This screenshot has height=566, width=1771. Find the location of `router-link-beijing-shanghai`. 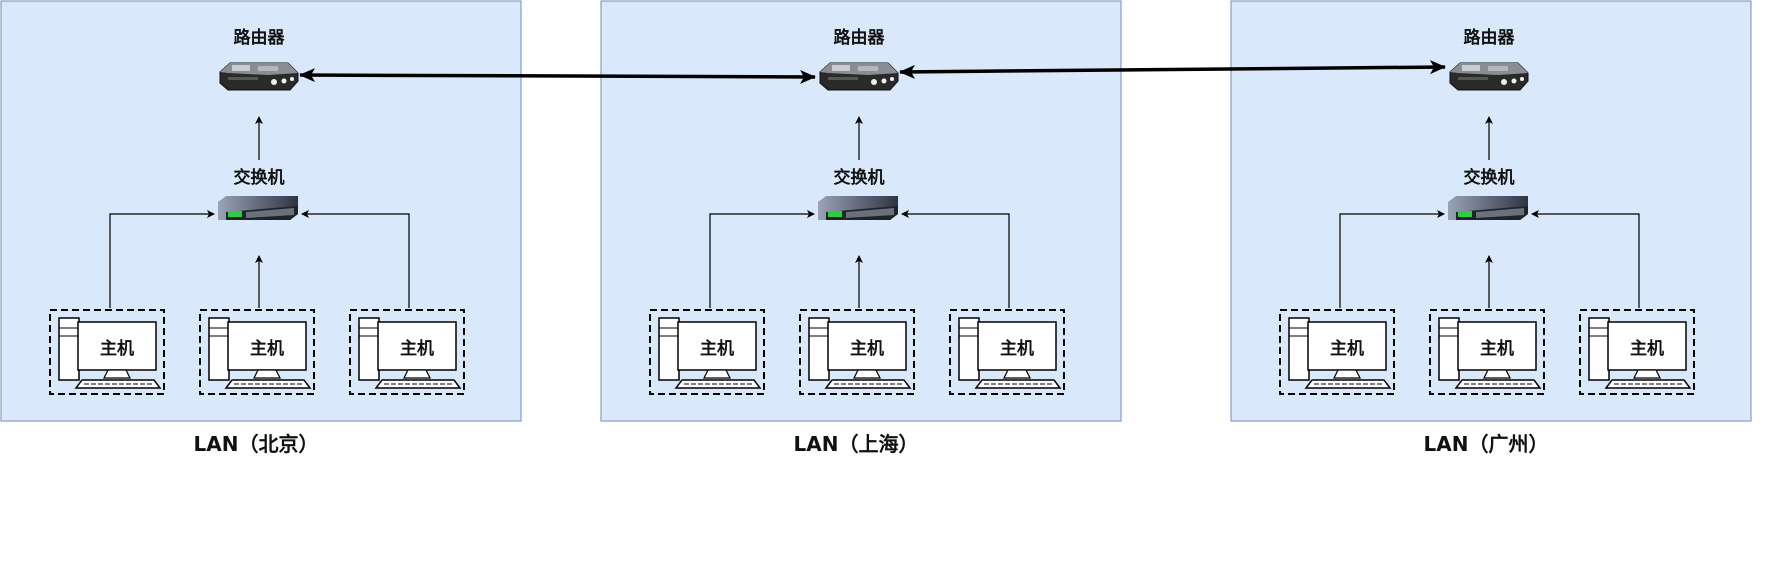

router-link-beijing-shanghai is located at coordinates (557, 76).